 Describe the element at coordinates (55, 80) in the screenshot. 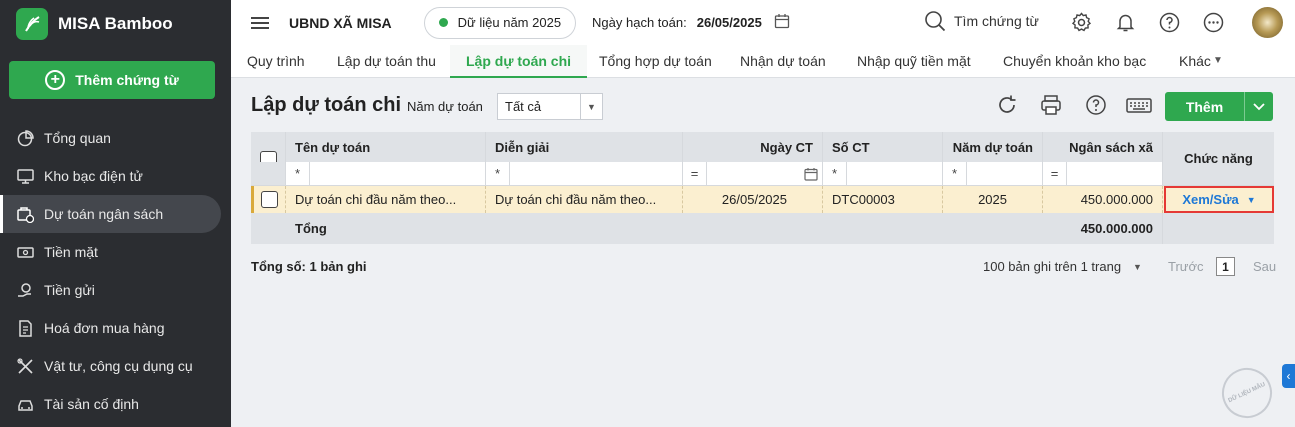

I see `plus-circle-icon: +` at that location.